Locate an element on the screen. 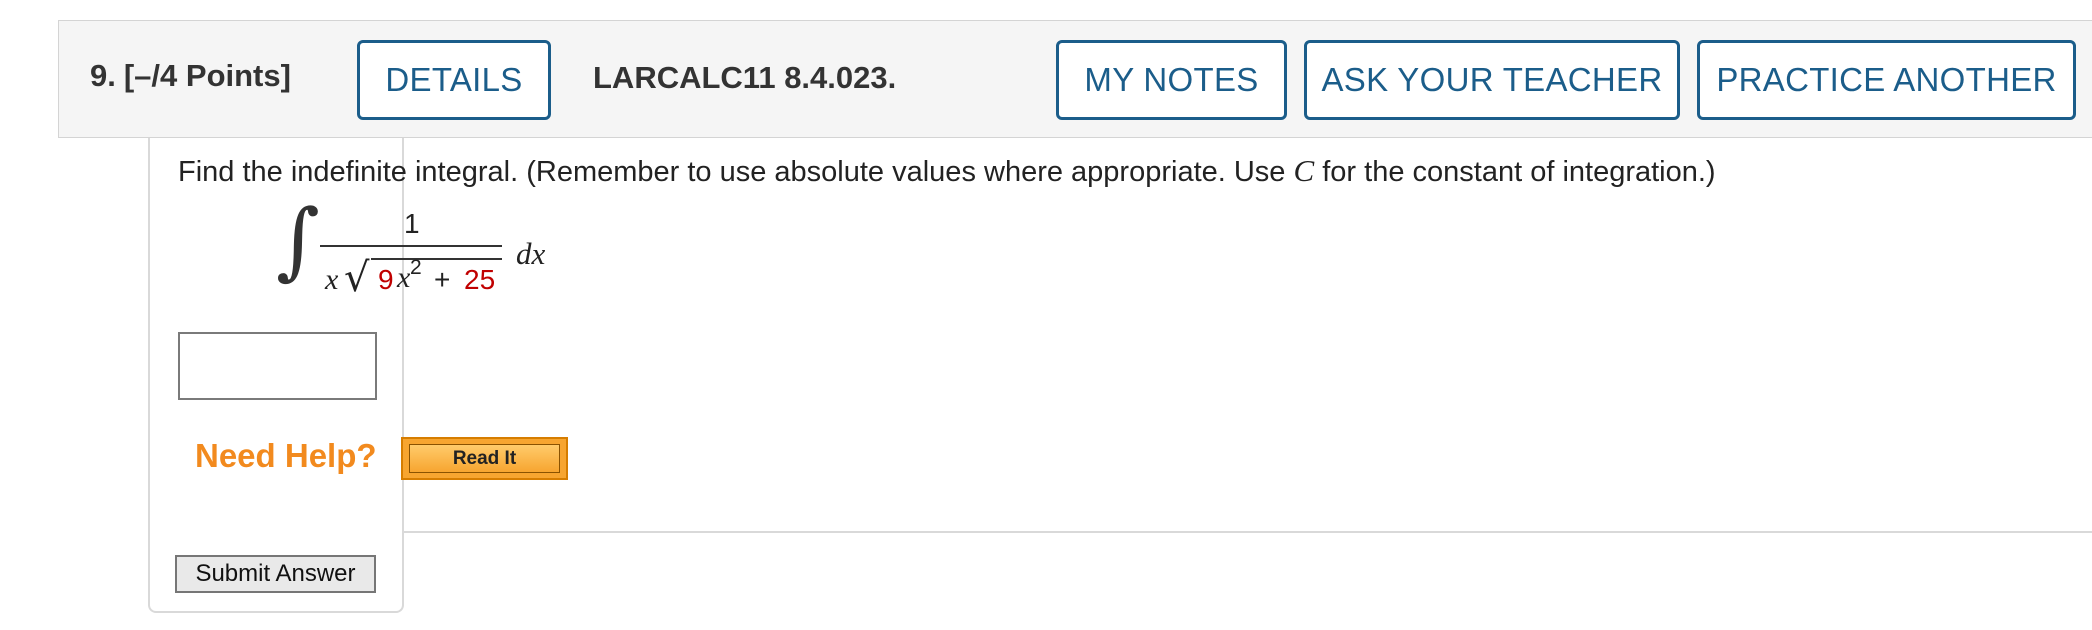 The width and height of the screenshot is (2092, 630). fraction-bar is located at coordinates (411, 246).